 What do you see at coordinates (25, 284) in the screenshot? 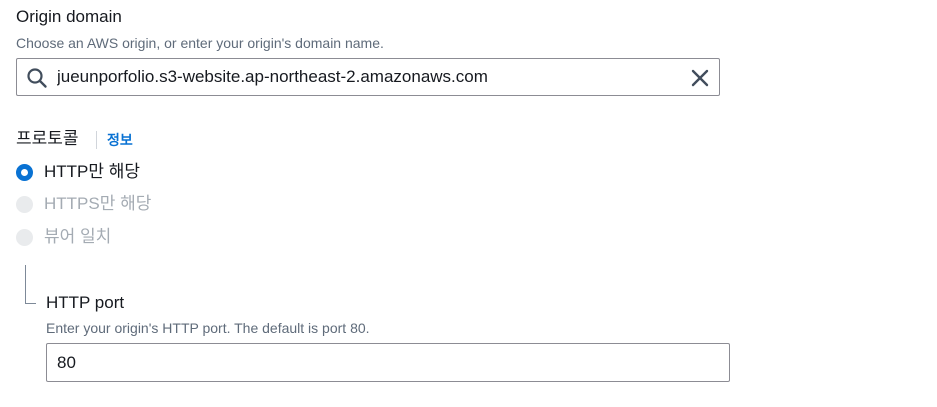
I see `tree-connector-vertical` at bounding box center [25, 284].